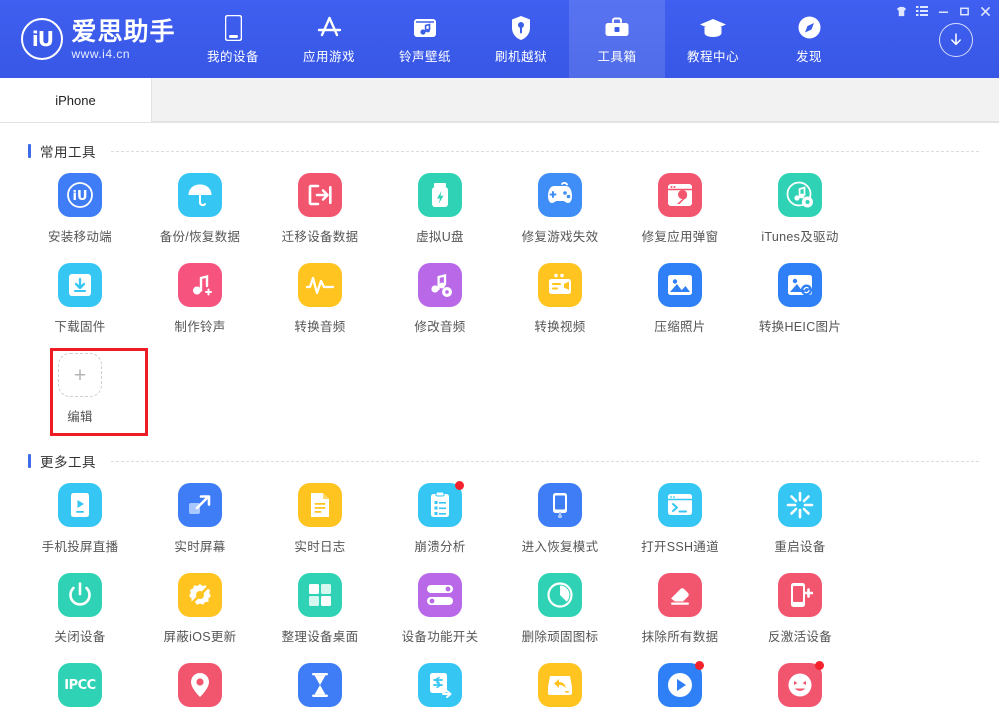 The image size is (999, 718). Describe the element at coordinates (80, 298) in the screenshot. I see `tool-download-firmware: 下载固件` at that location.